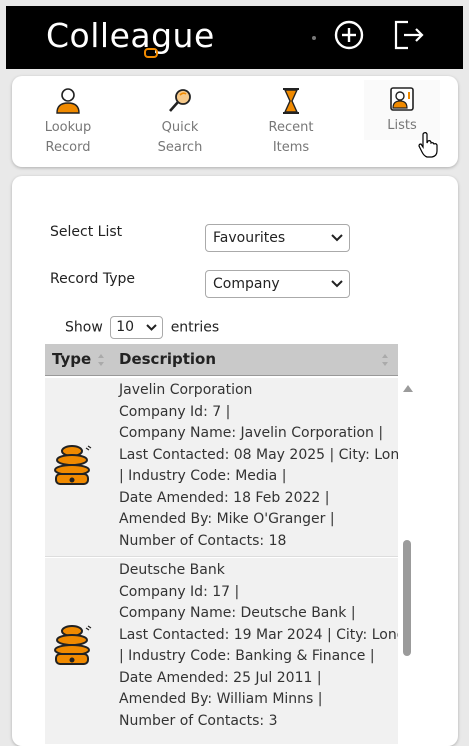 The width and height of the screenshot is (469, 746). Describe the element at coordinates (186, 390) in the screenshot. I see `company-title: Javelin Corporation` at that location.